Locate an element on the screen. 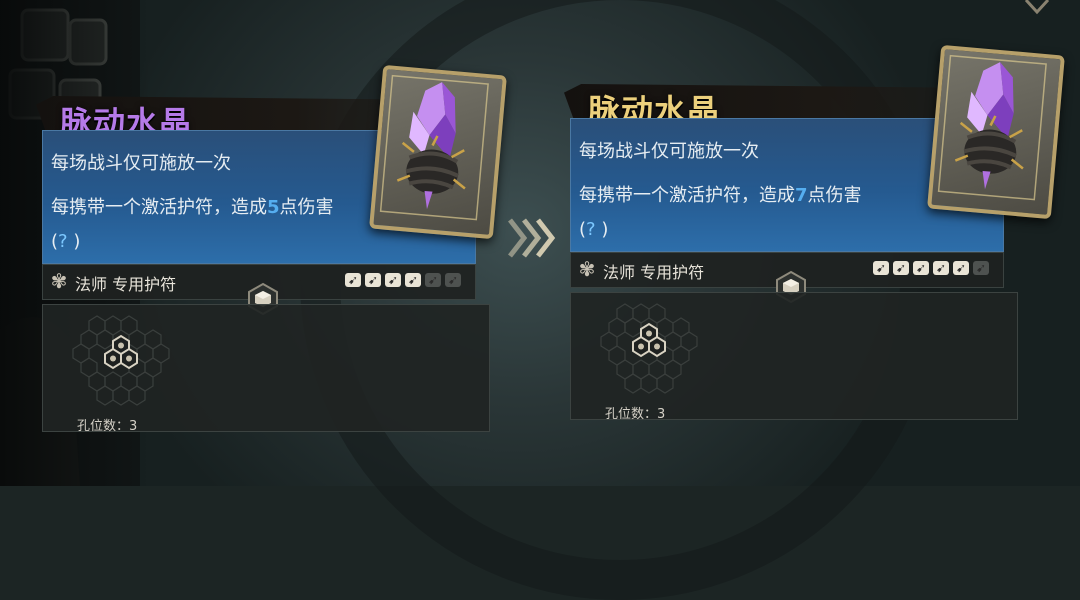  description-line-2: 每携带一个激活护符，造成5点伤害 is located at coordinates (192, 206).